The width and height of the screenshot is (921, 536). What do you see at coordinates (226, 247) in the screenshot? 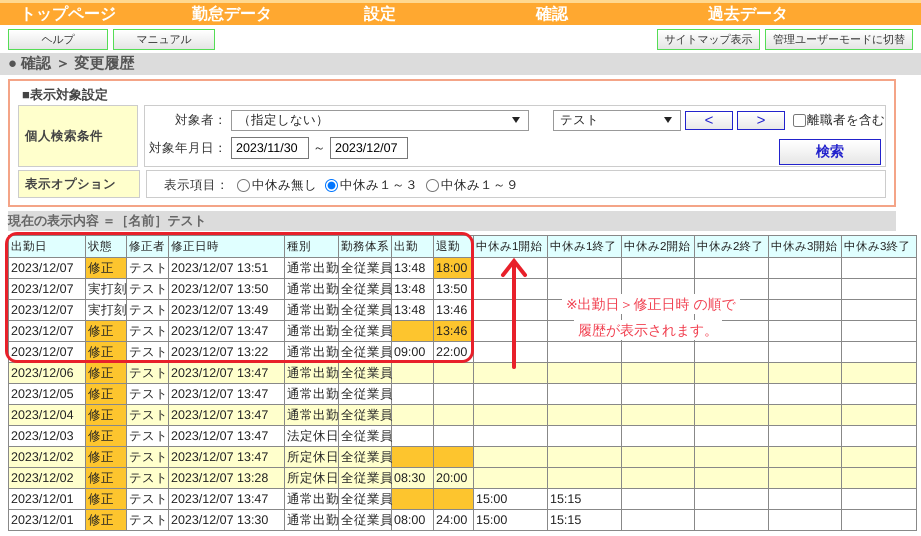
I see `column-header: 修正日時` at bounding box center [226, 247].